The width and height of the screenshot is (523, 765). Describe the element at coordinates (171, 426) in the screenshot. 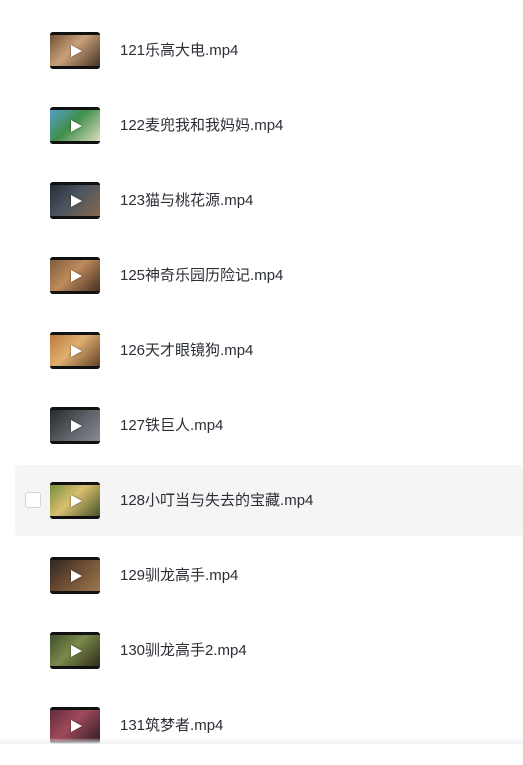

I see `file-name: 127铁巨人.mp4` at that location.